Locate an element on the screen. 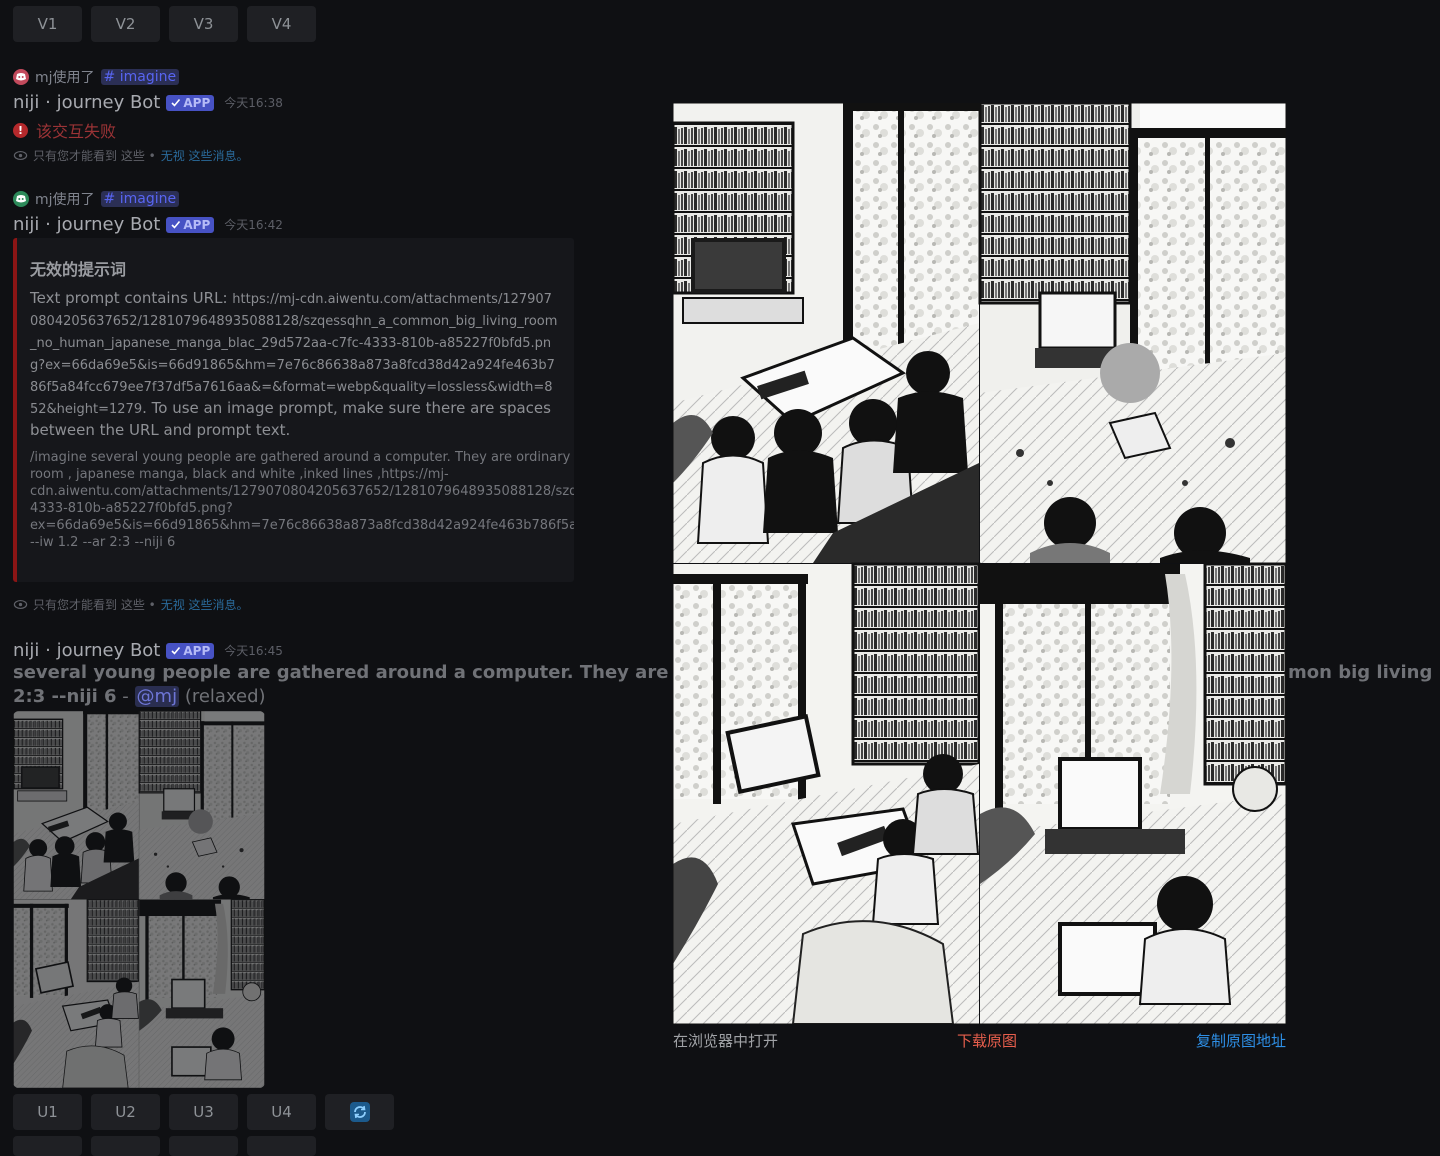  viewer-actions: 在浏览器中打开 下载原图 复制原图地址 is located at coordinates (979, 1040).